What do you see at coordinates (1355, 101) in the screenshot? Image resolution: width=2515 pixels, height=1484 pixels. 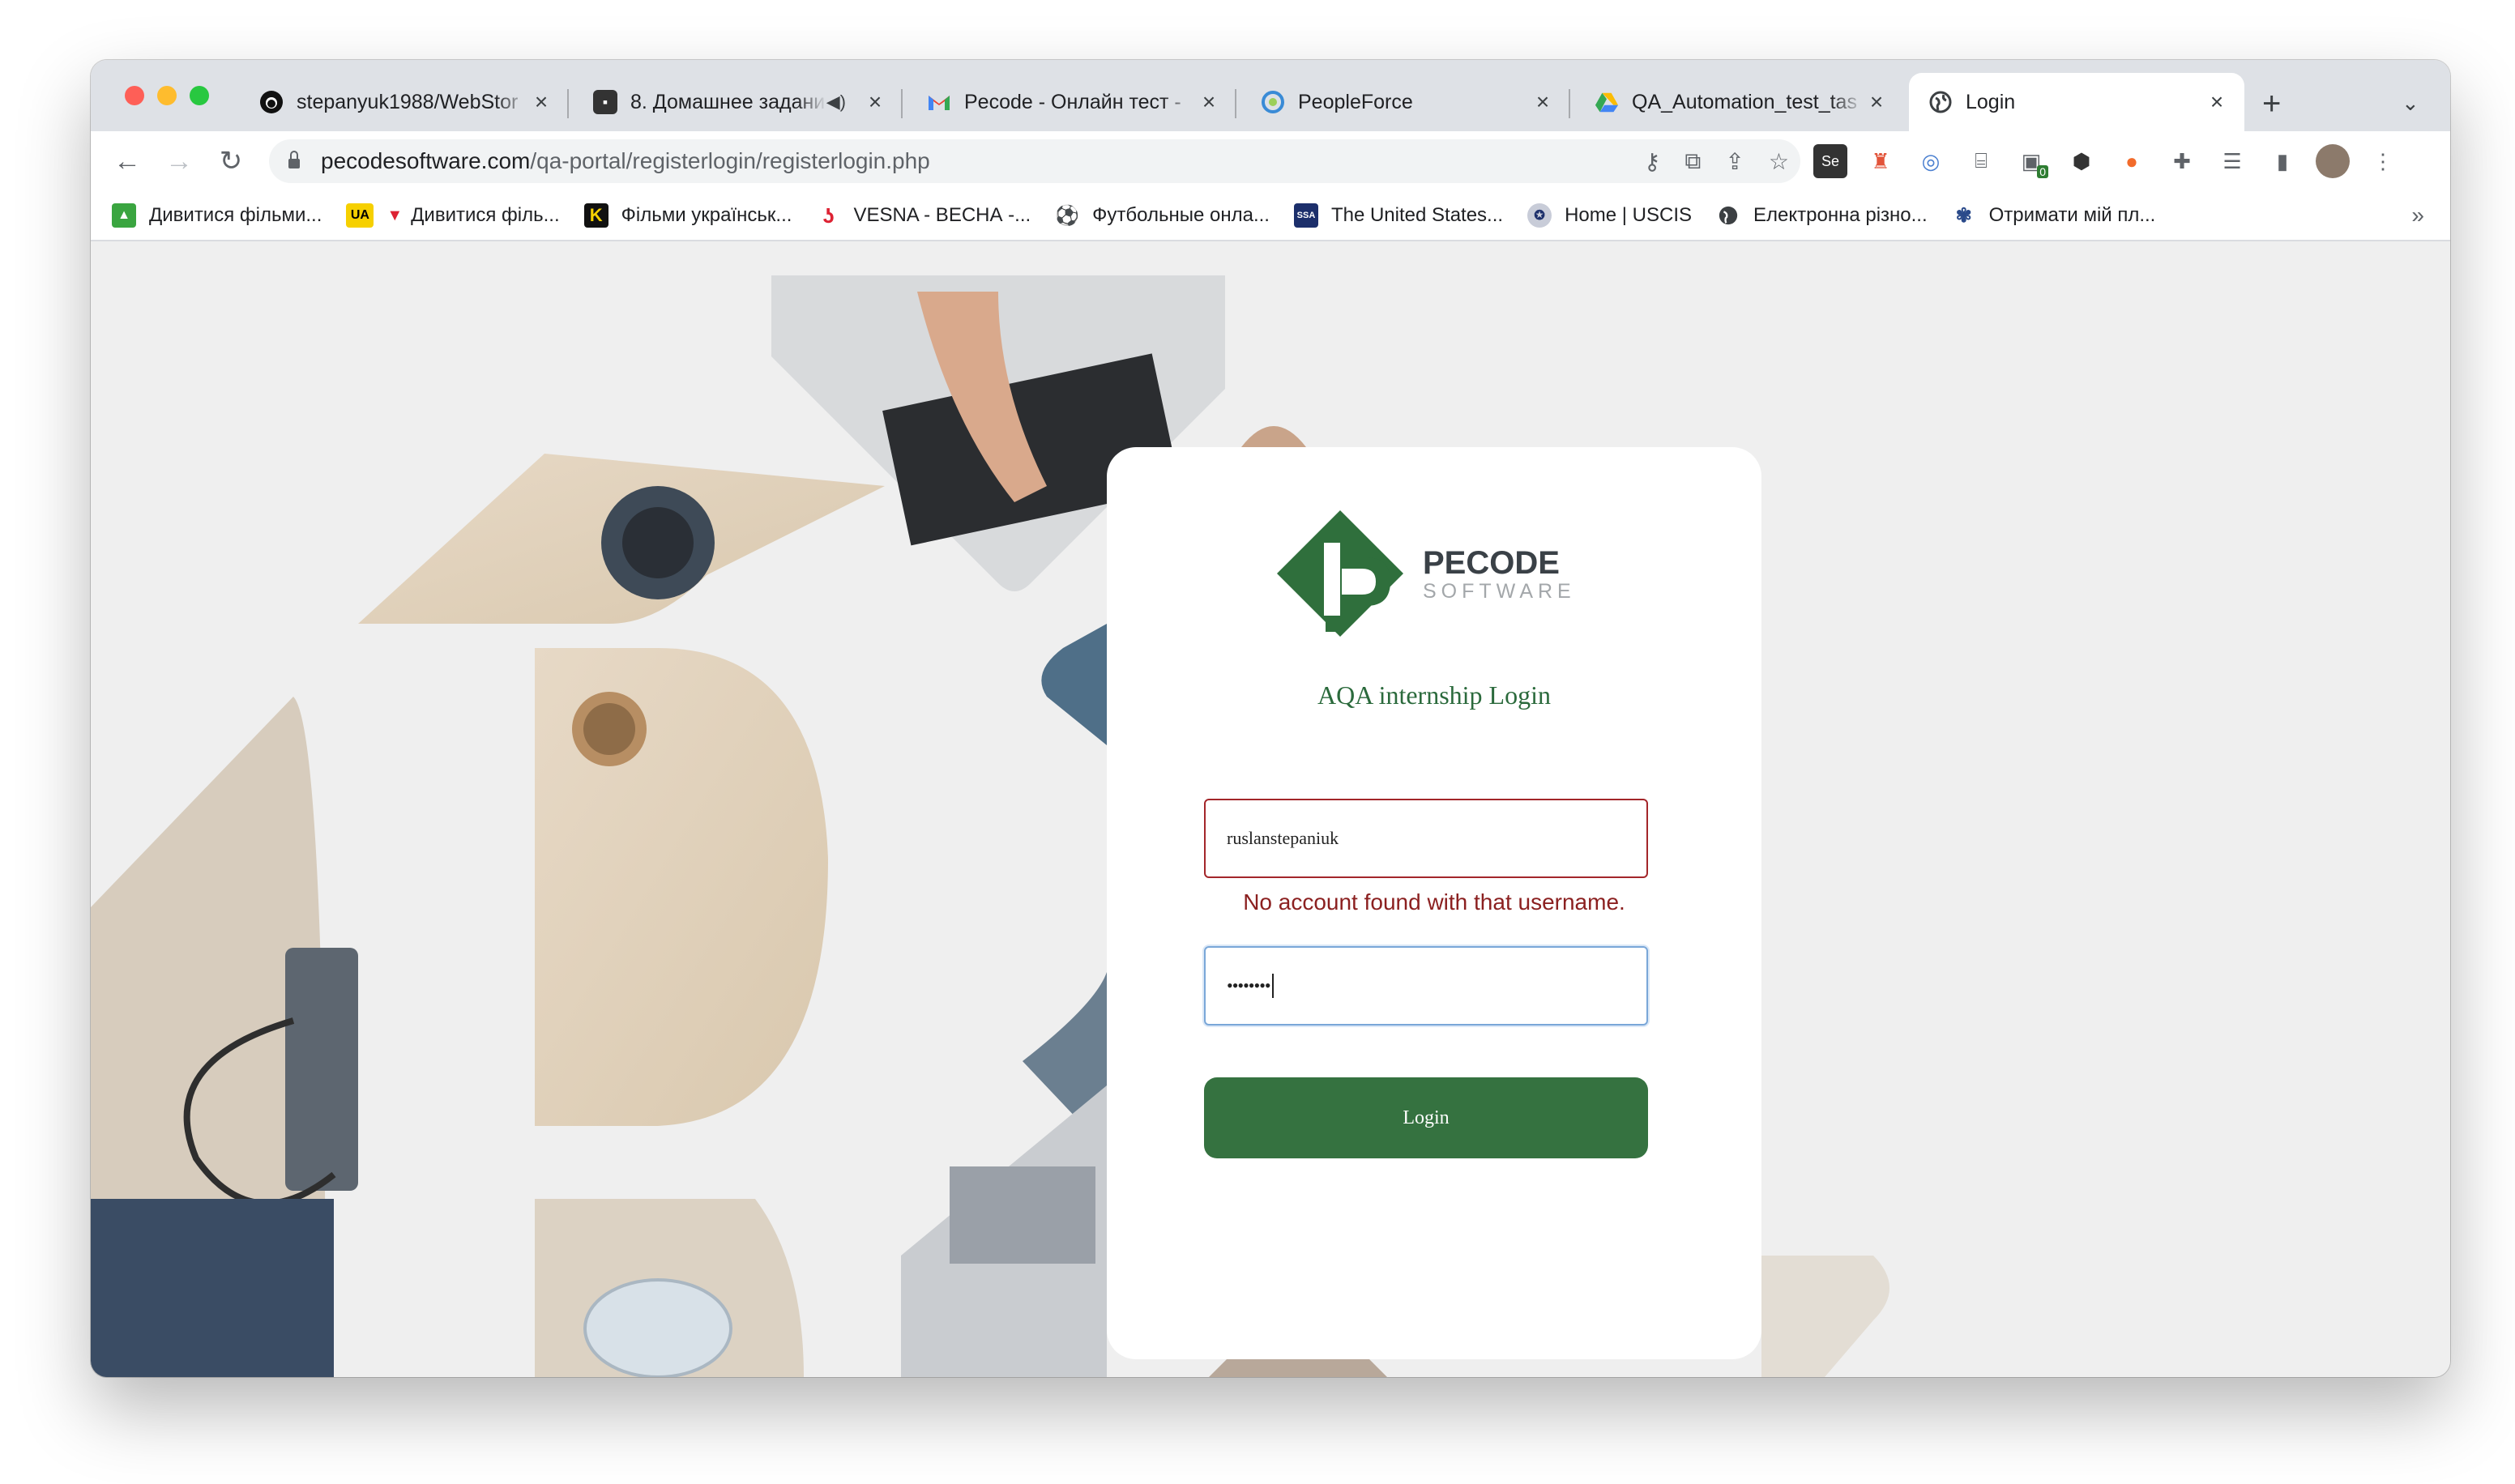 I see `tab-title: PeopleForce` at bounding box center [1355, 101].